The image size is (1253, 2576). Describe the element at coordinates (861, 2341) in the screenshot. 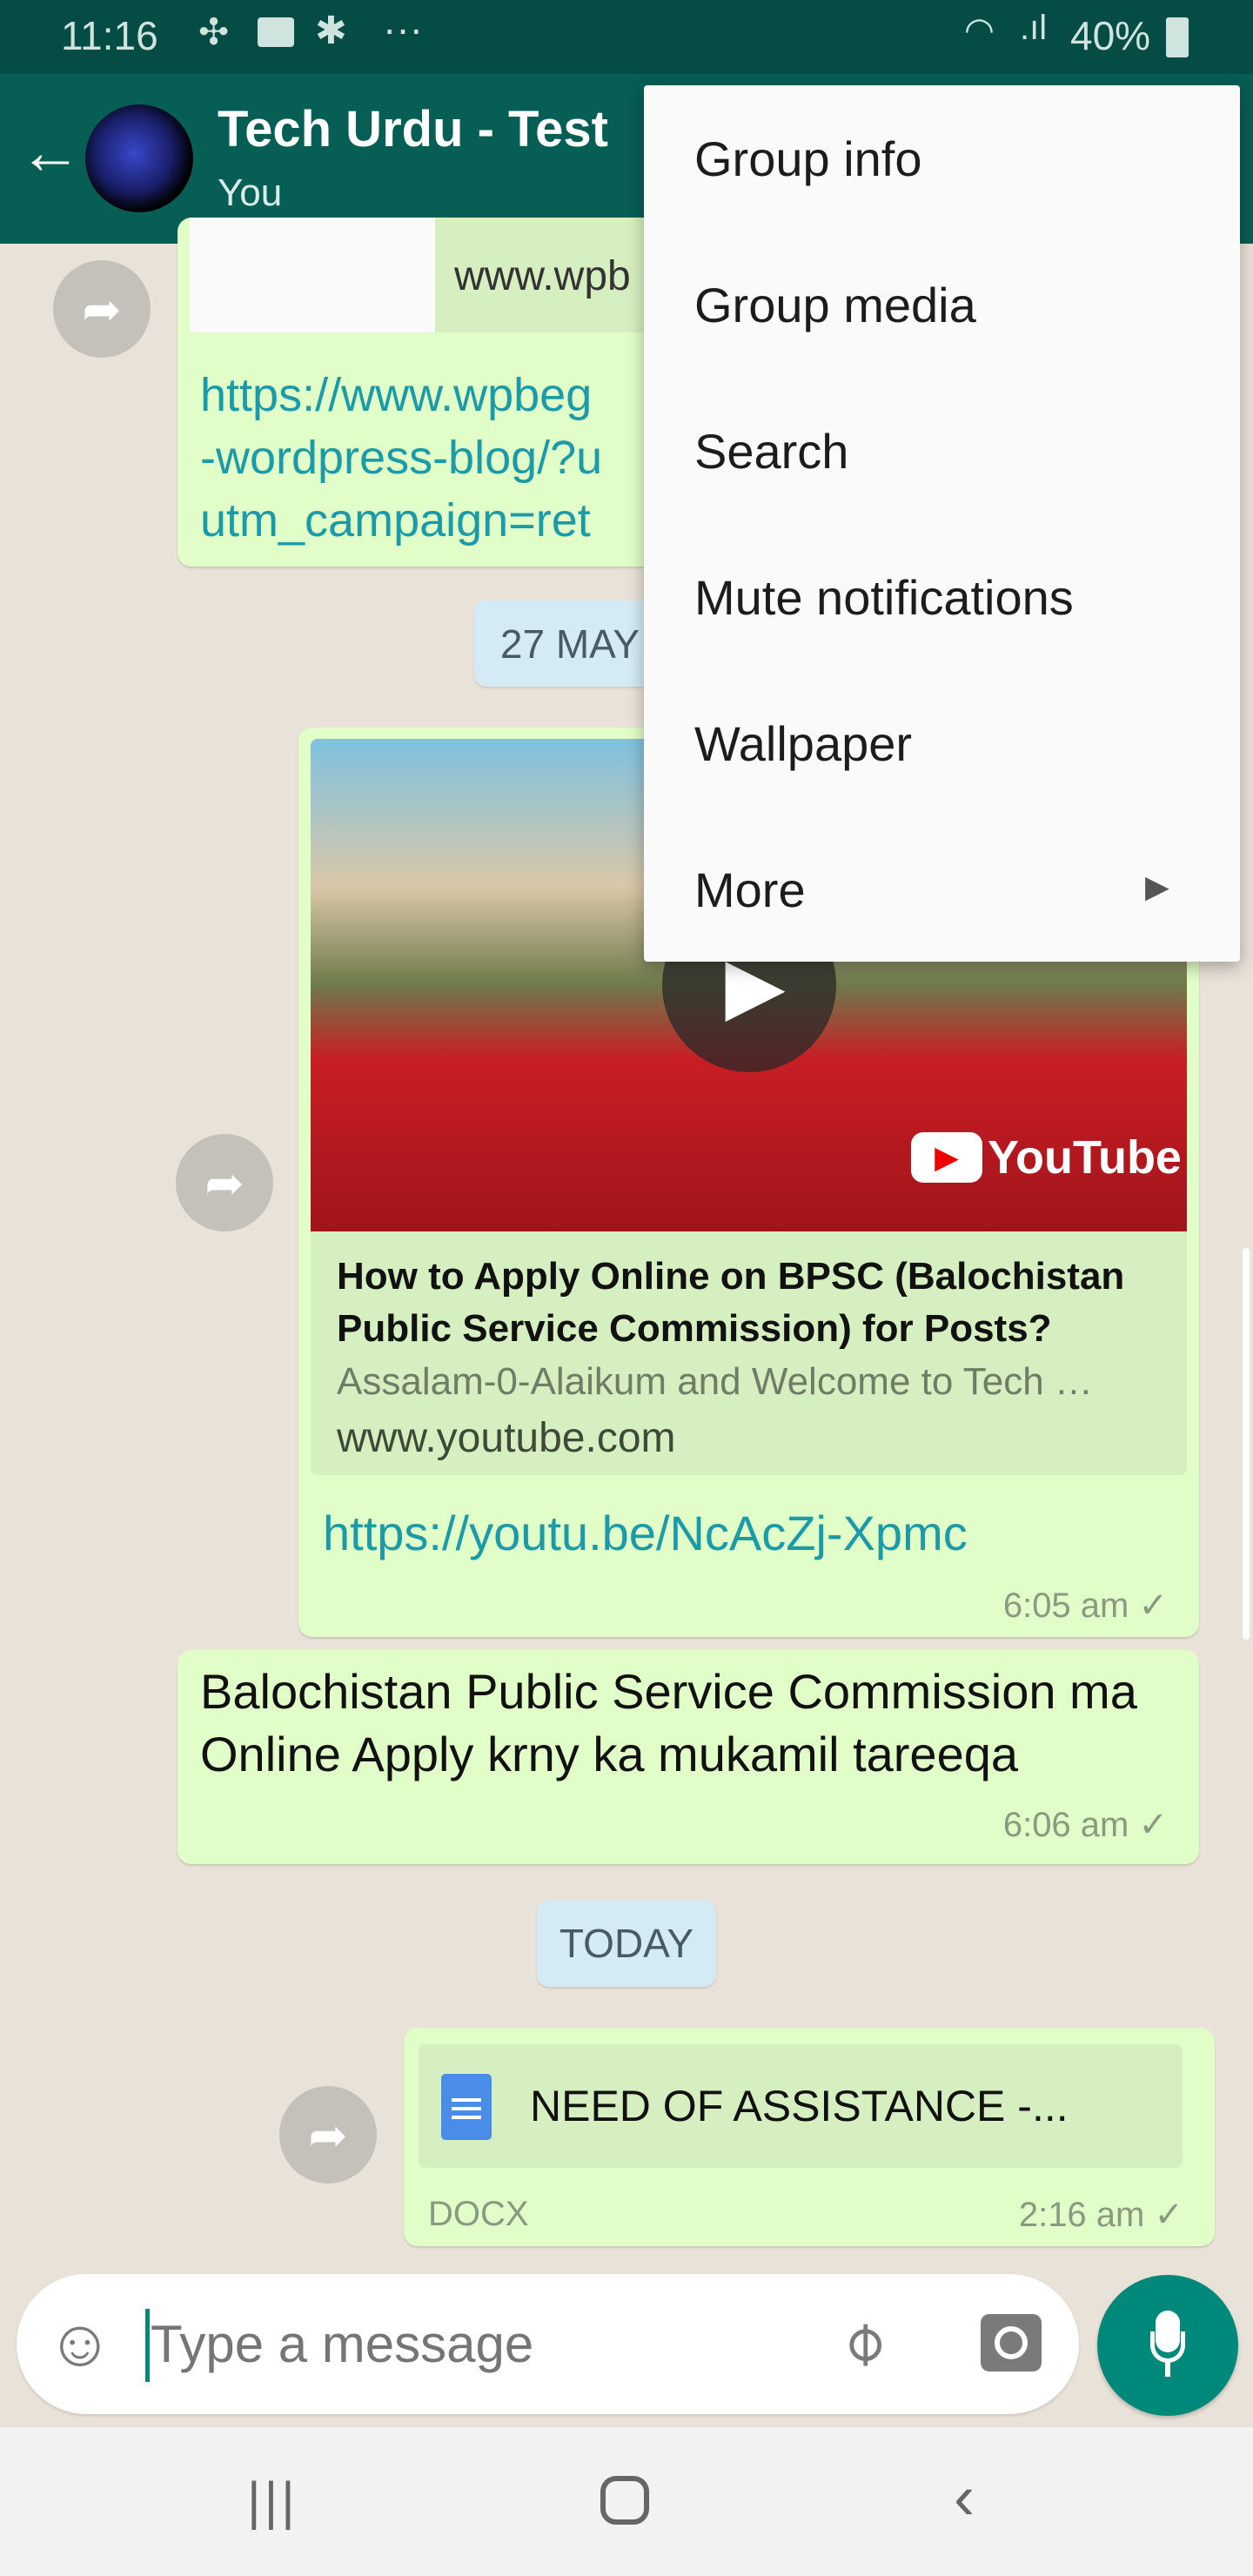

I see `attach-paperclip-icon: ⌀` at that location.